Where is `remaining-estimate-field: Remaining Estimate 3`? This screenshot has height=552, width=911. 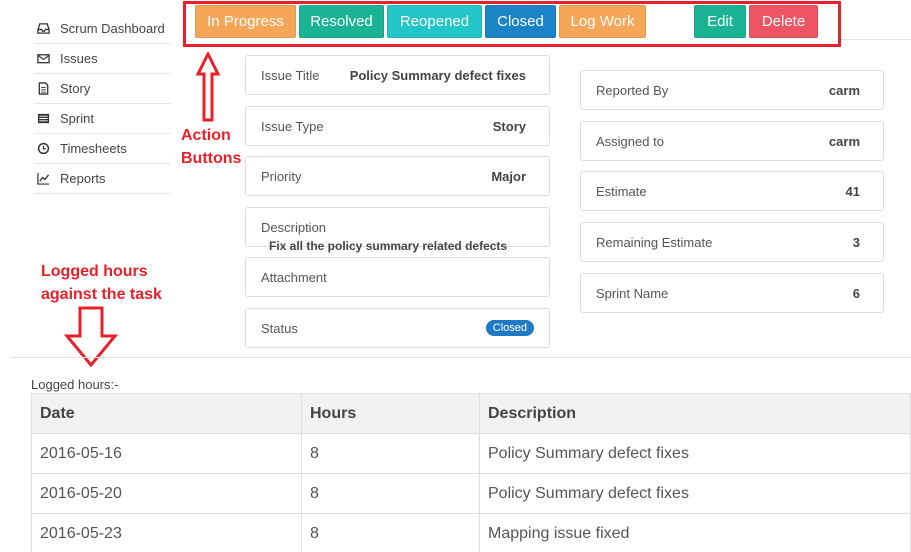
remaining-estimate-field: Remaining Estimate 3 is located at coordinates (732, 242).